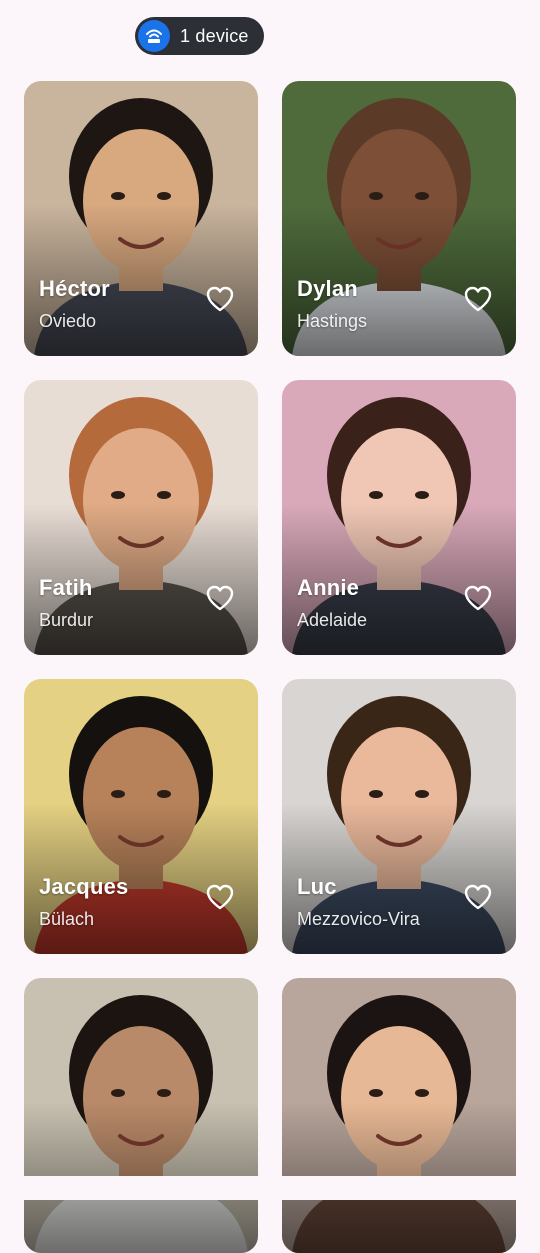  Describe the element at coordinates (66, 620) in the screenshot. I see `profile-city: Burdur` at that location.